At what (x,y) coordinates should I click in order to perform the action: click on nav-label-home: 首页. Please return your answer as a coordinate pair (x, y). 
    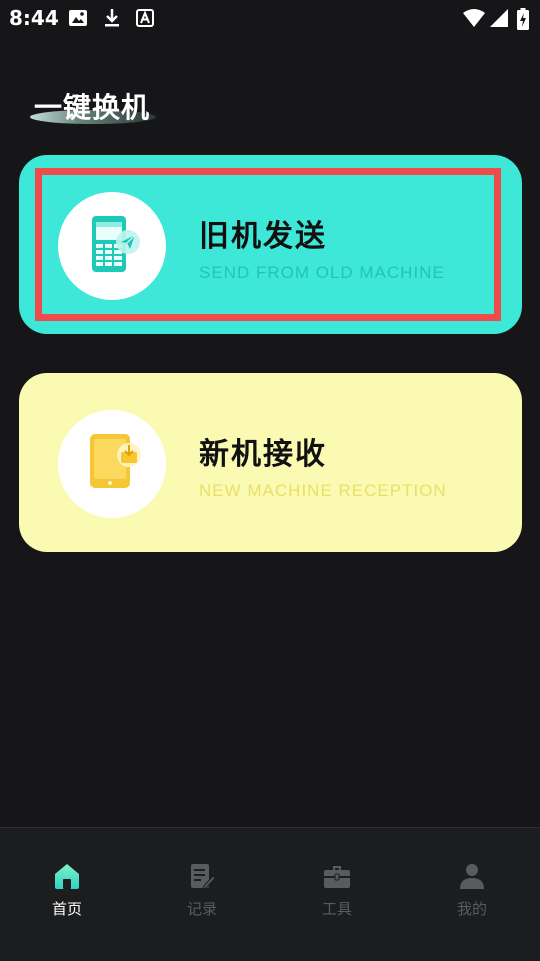
    Looking at the image, I should click on (66, 909).